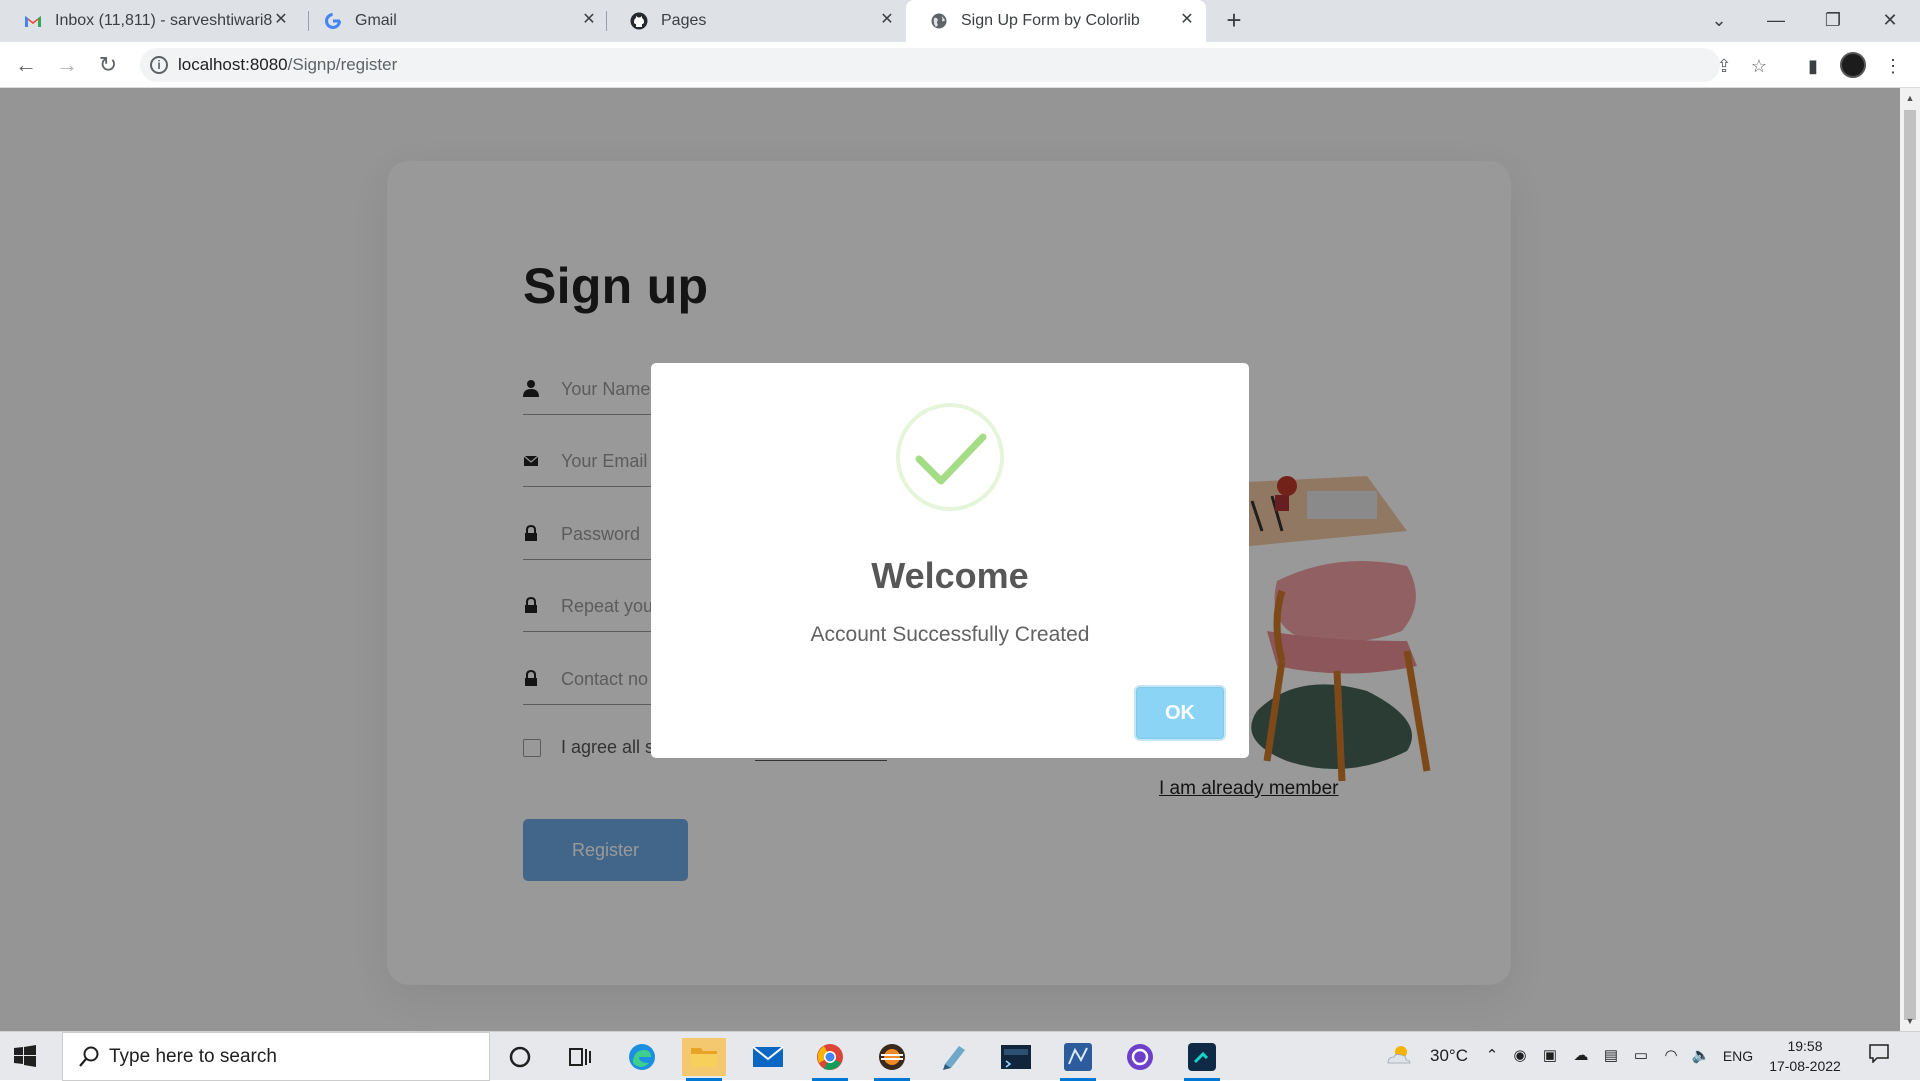  What do you see at coordinates (164, 20) in the screenshot?
I see `tab-title: Inbox (11,811) - sarveshtiwari880` at bounding box center [164, 20].